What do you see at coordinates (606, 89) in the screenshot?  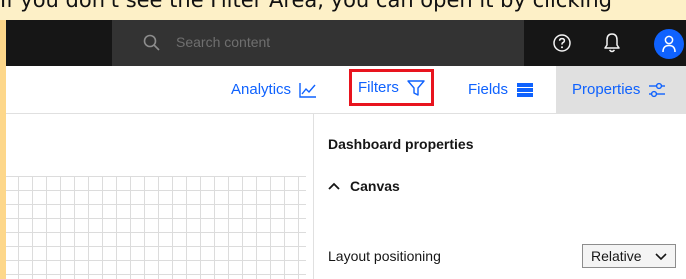 I see `properties-label: Properties` at bounding box center [606, 89].